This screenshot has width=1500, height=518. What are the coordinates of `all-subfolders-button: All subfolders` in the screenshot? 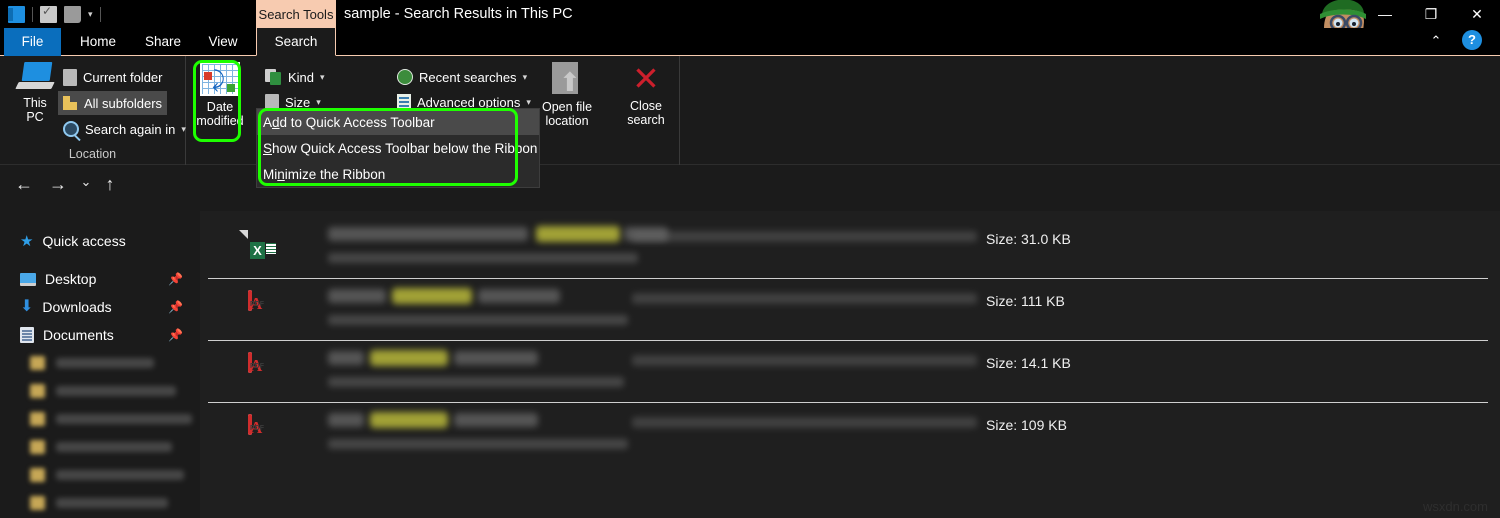 It's located at (113, 103).